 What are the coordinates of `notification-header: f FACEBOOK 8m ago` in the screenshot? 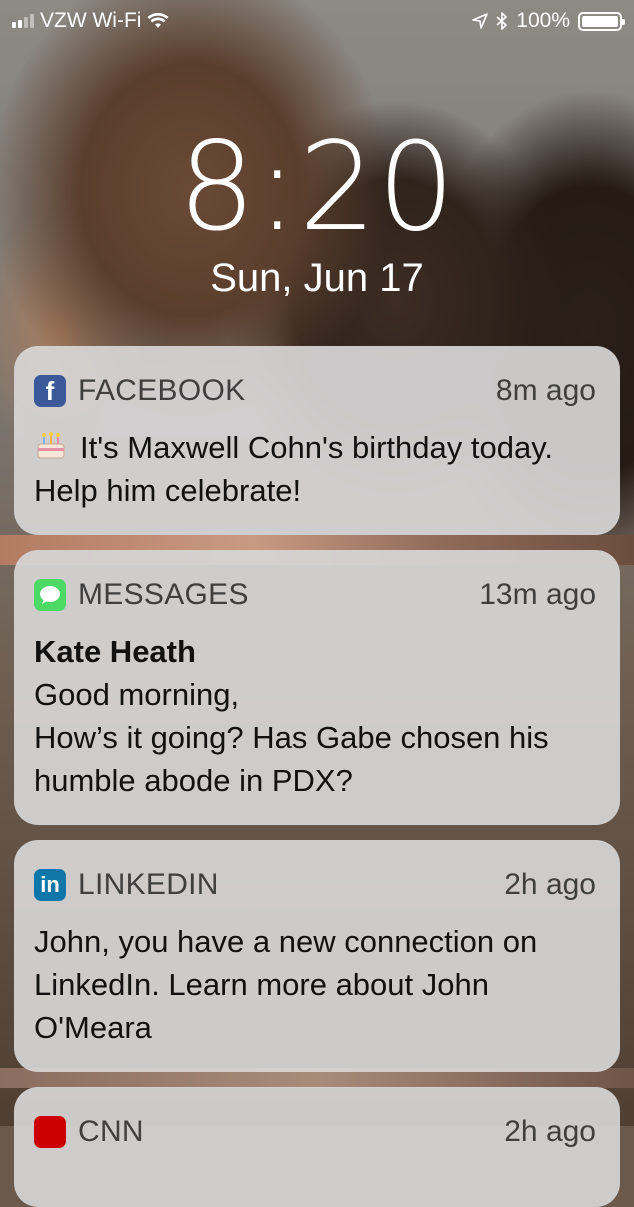 It's located at (315, 391).